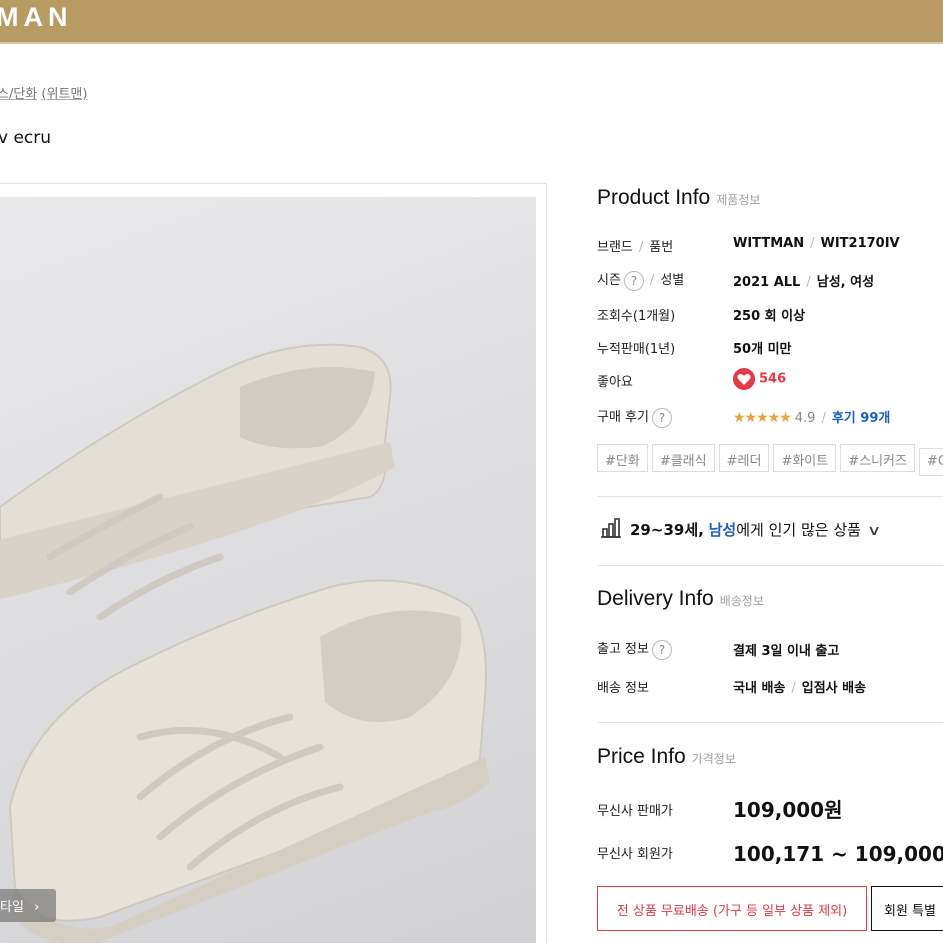 This screenshot has height=943, width=943. I want to click on review-value: ★★★★★ 4.9/후기 99개, so click(812, 418).